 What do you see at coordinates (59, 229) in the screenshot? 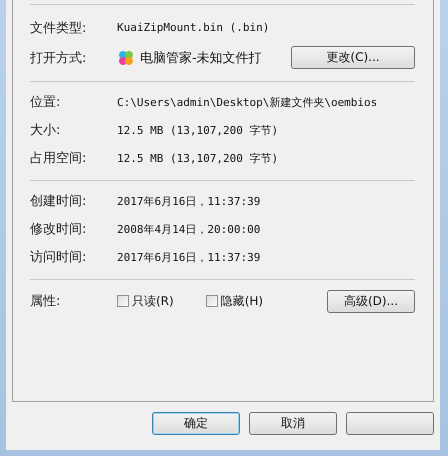
I see `field-label: 修改时间:` at bounding box center [59, 229].